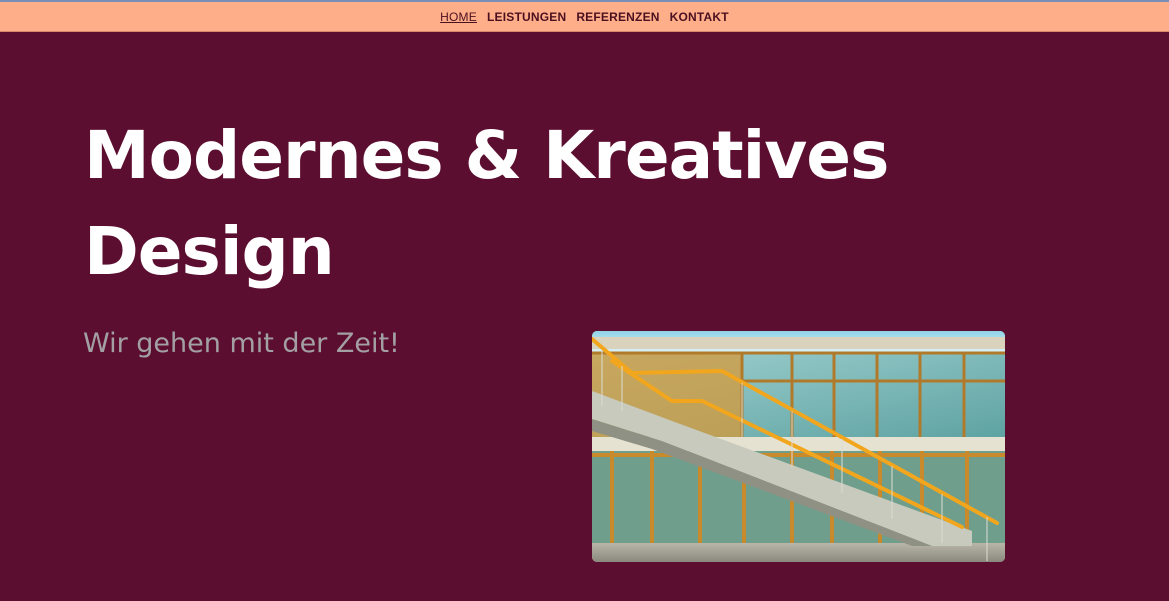 Image resolution: width=1169 pixels, height=601 pixels. What do you see at coordinates (617, 17) in the screenshot?
I see `nav-link-referenzen: REFERENZEN` at bounding box center [617, 17].